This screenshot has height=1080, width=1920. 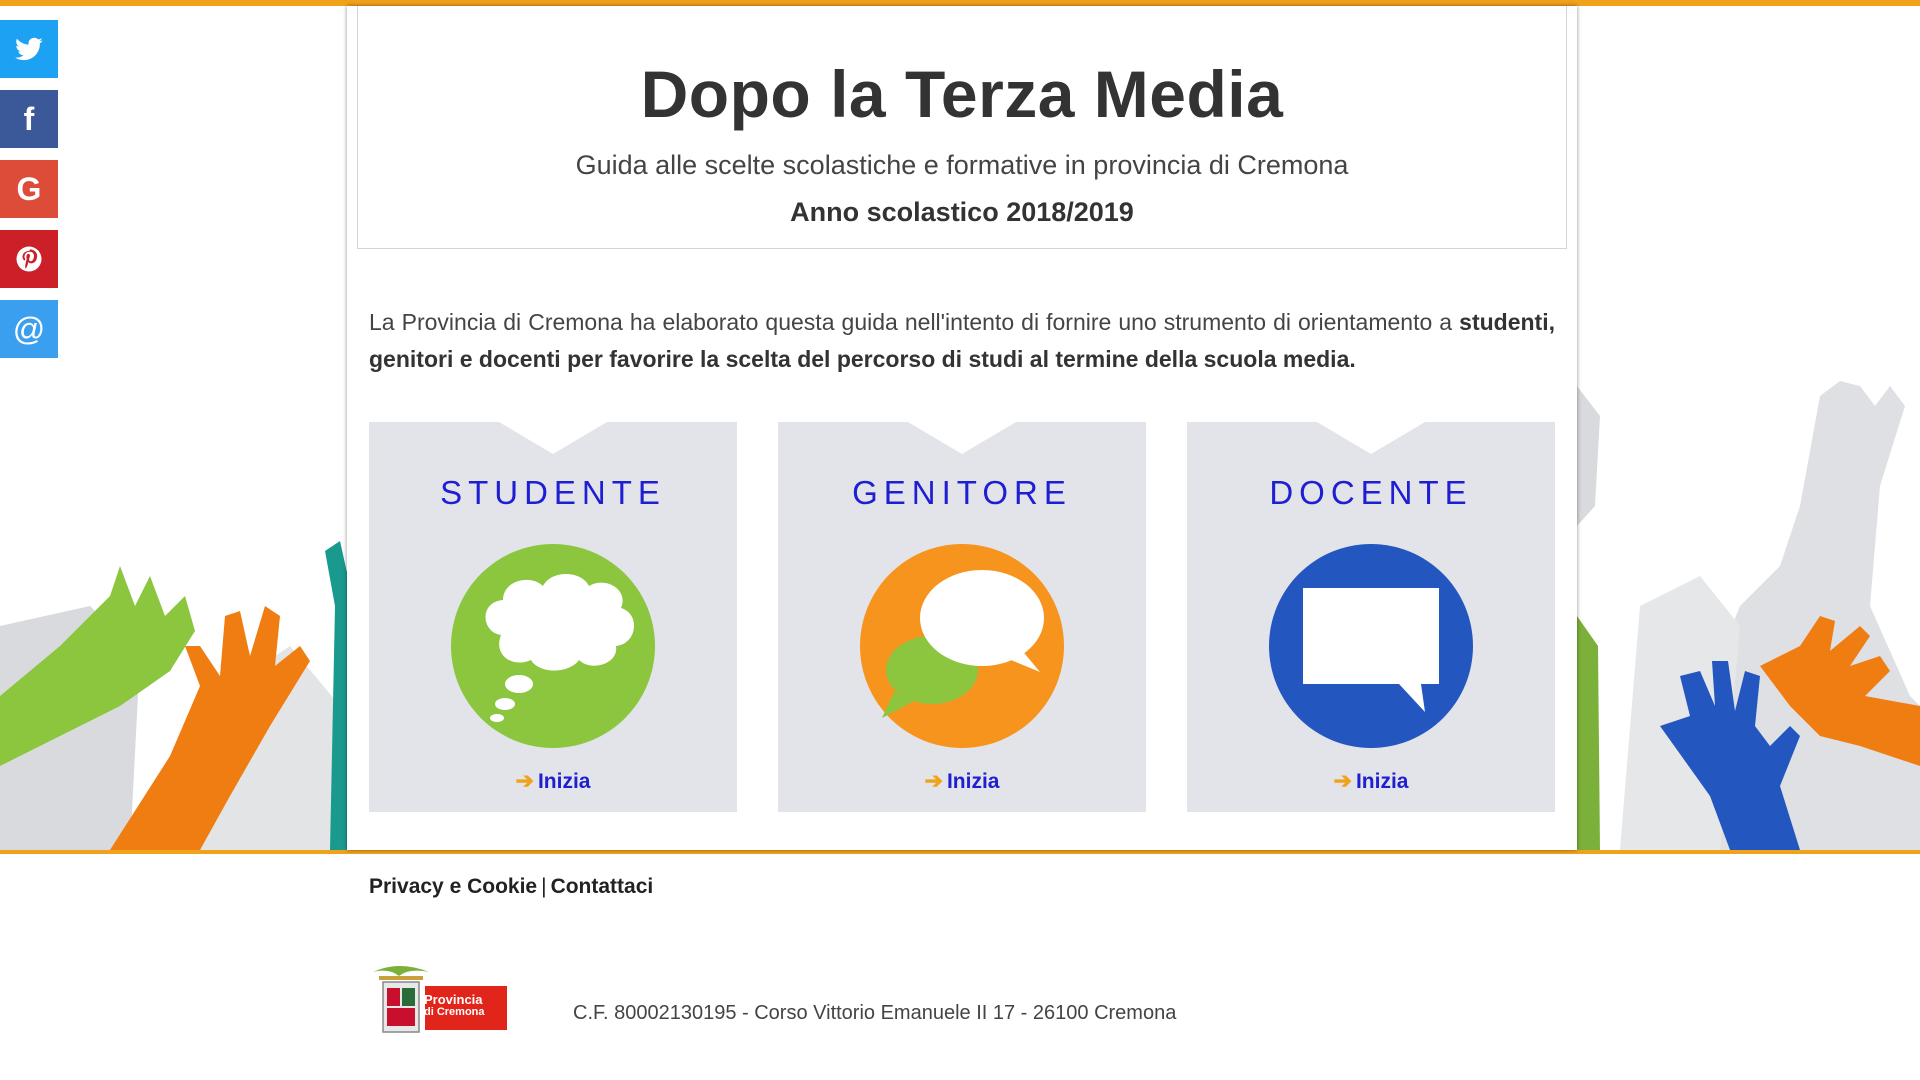 I want to click on twitter-icon, so click(x=29, y=49).